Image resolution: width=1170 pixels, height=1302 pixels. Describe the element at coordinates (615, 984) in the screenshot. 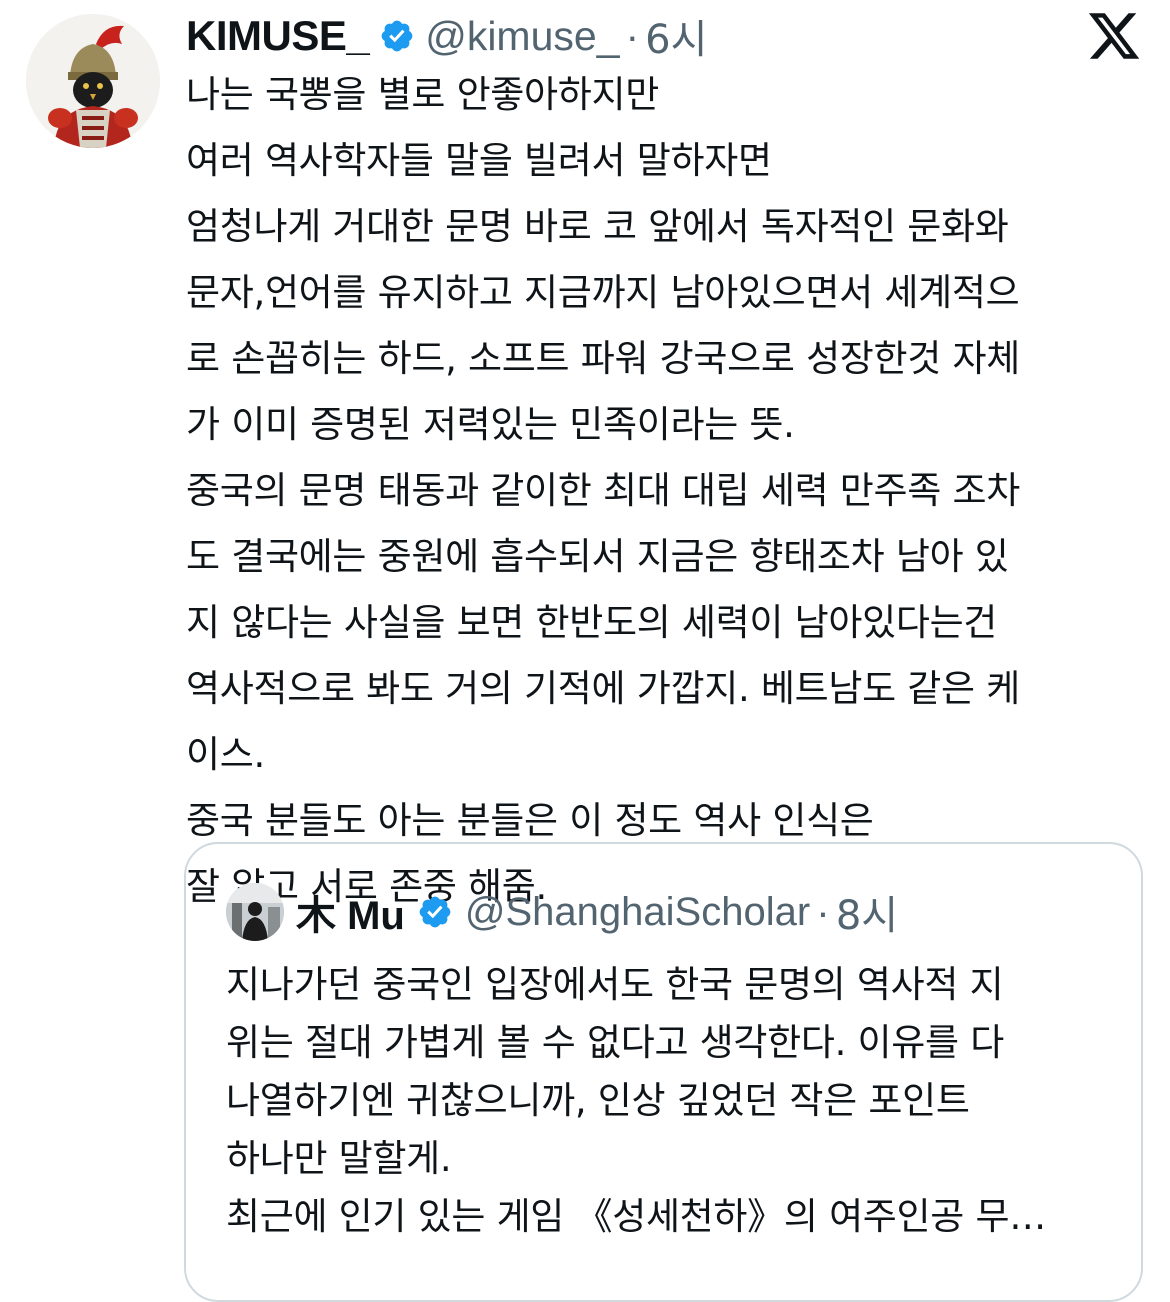

I see `quoted-text-line: 지나가던 중국인 입장에서도 한국 문명의 역사적 지` at that location.